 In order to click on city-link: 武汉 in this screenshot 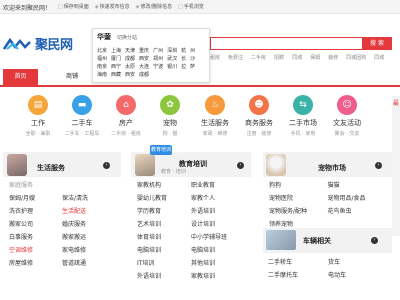, I will do `click(172, 58)`.